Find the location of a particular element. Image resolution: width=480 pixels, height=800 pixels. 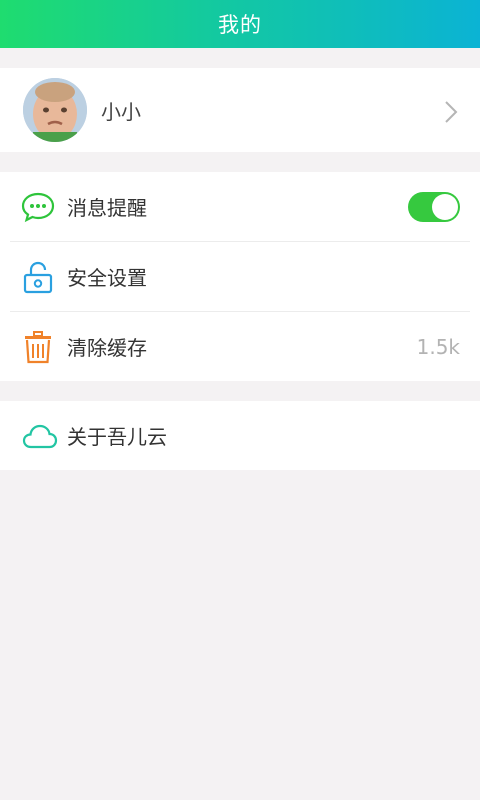

chevron-right-icon is located at coordinates (451, 112).